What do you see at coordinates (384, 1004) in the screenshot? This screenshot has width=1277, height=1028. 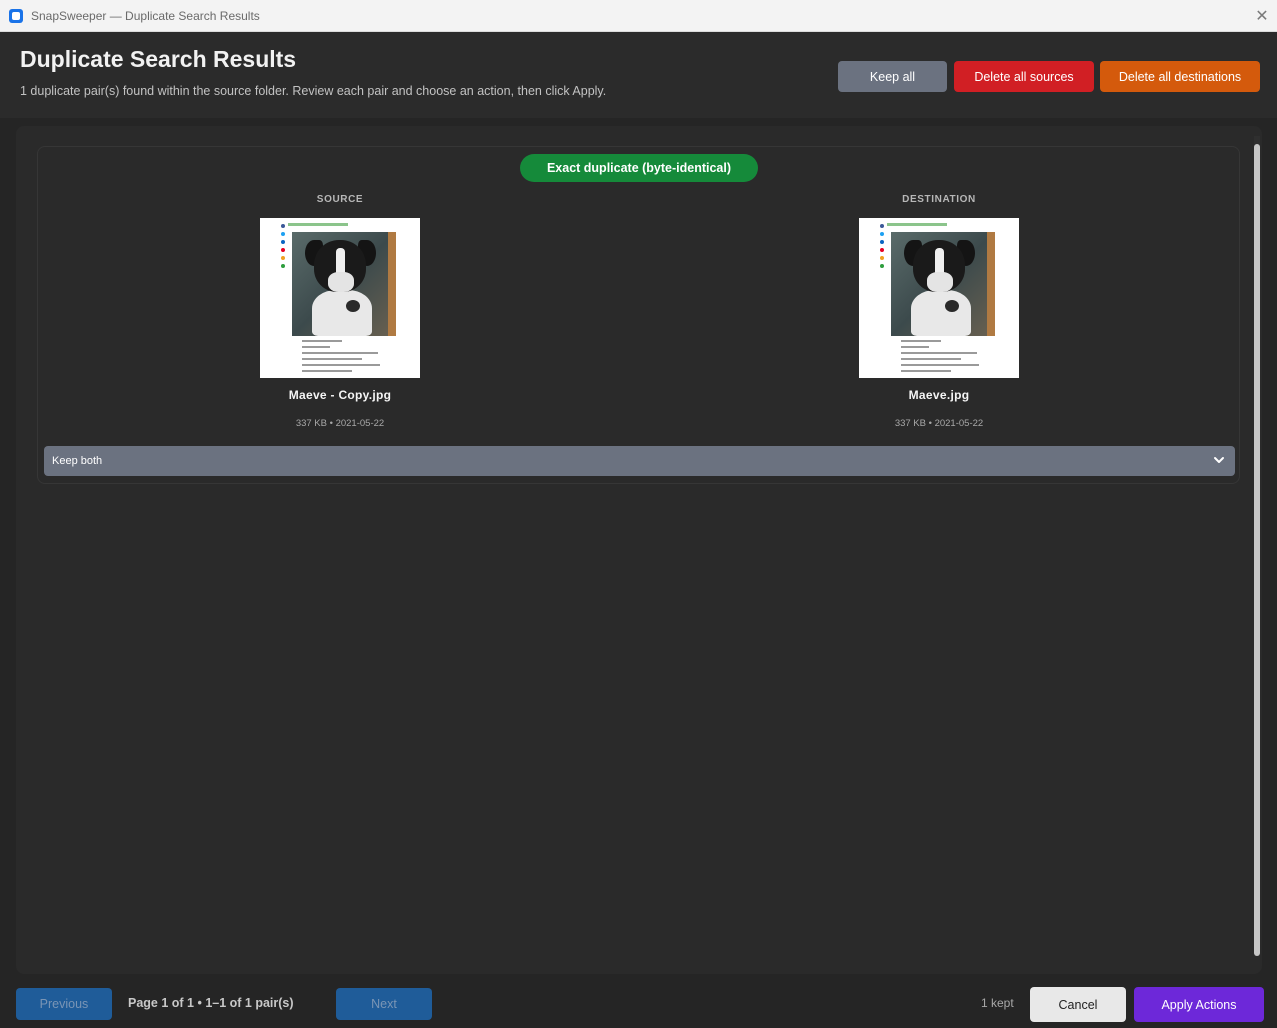 I see `next-button: Next` at bounding box center [384, 1004].